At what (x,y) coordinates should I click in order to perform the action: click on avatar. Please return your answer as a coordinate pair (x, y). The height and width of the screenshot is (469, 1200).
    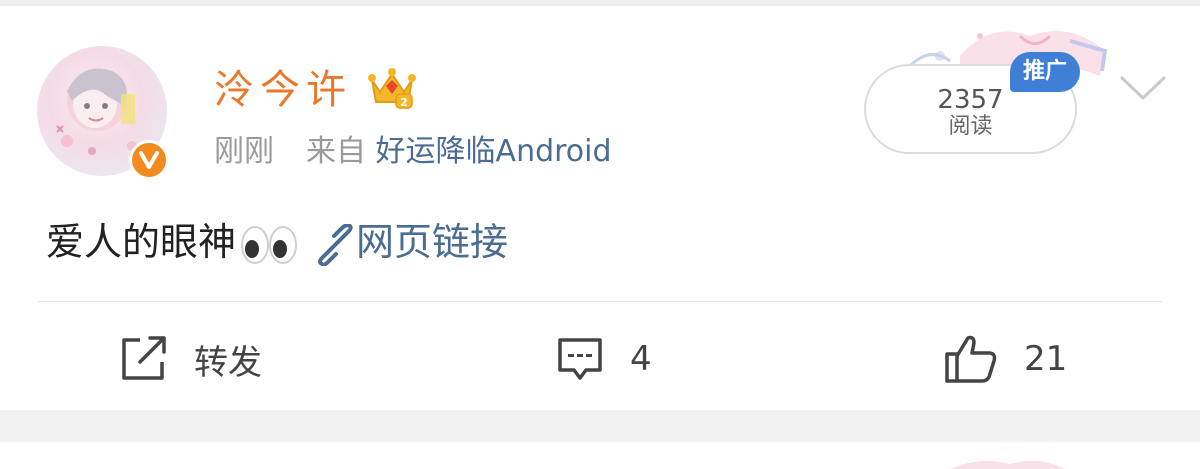
    Looking at the image, I should click on (103, 113).